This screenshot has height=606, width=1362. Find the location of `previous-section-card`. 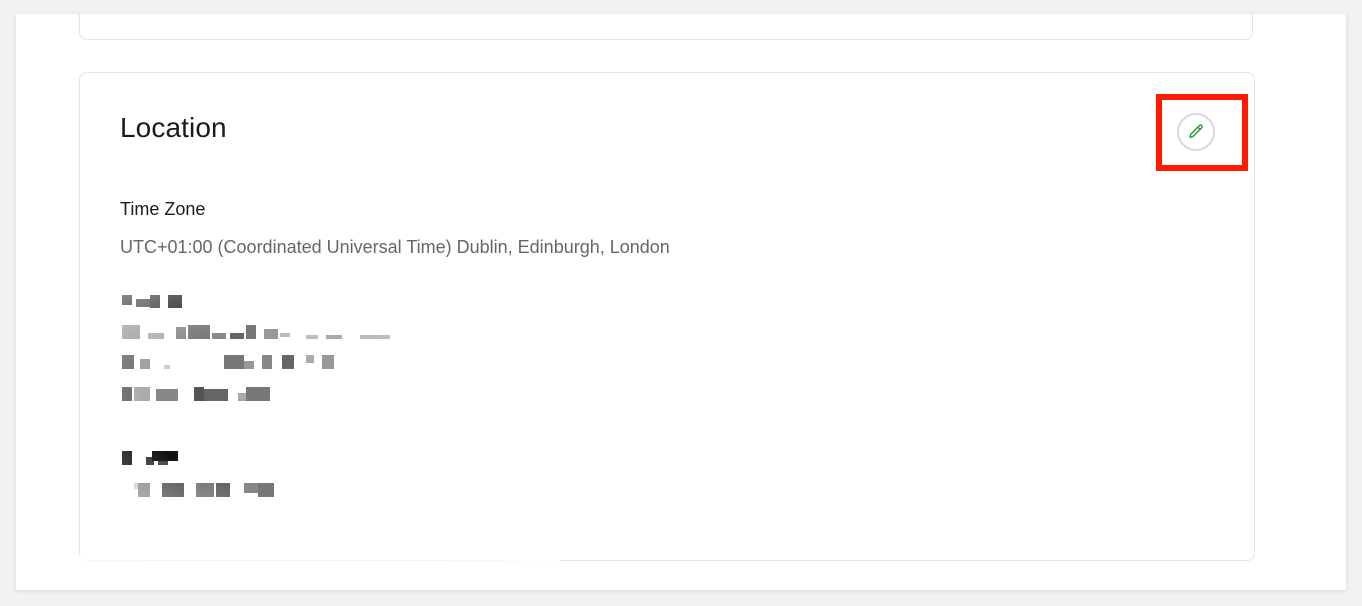

previous-section-card is located at coordinates (666, 27).